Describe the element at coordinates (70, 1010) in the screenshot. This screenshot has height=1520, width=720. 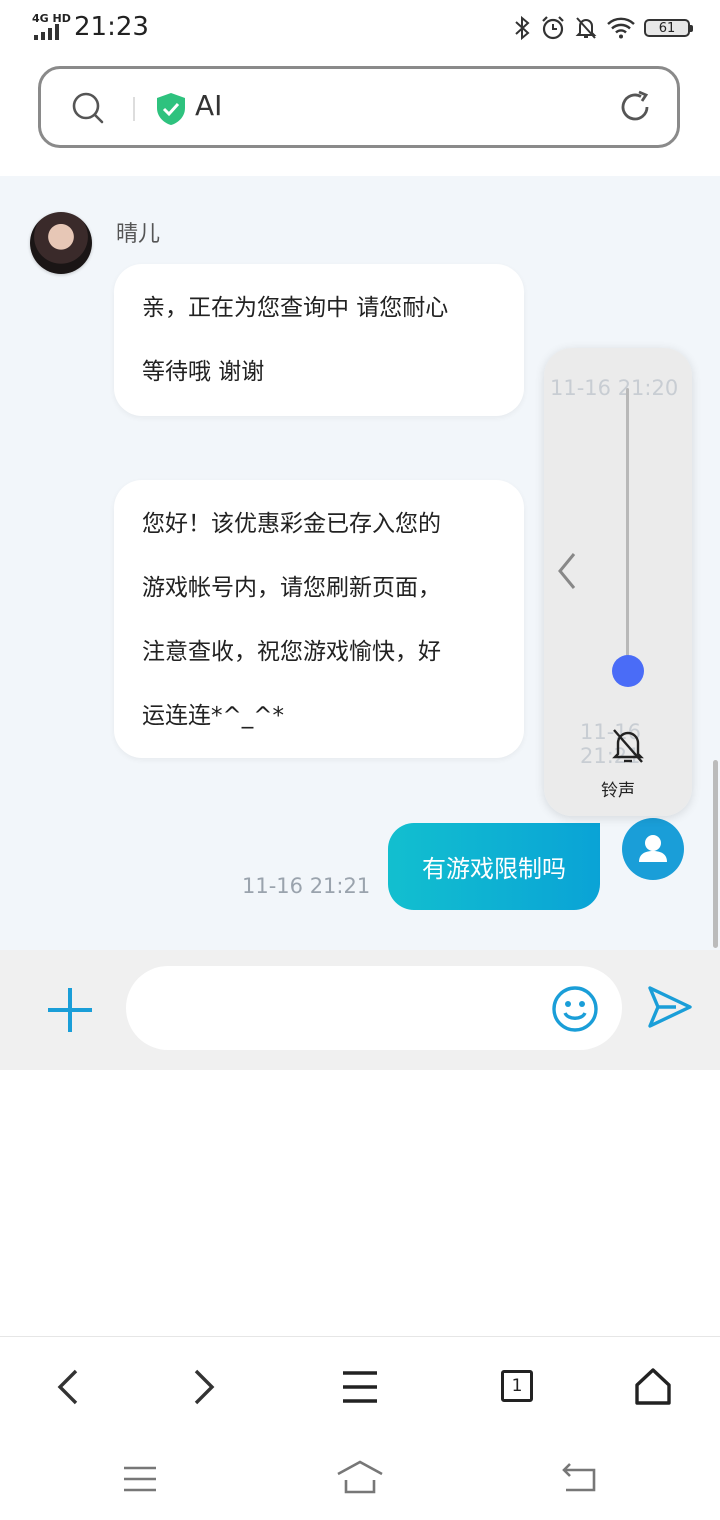
I see `add-button` at that location.